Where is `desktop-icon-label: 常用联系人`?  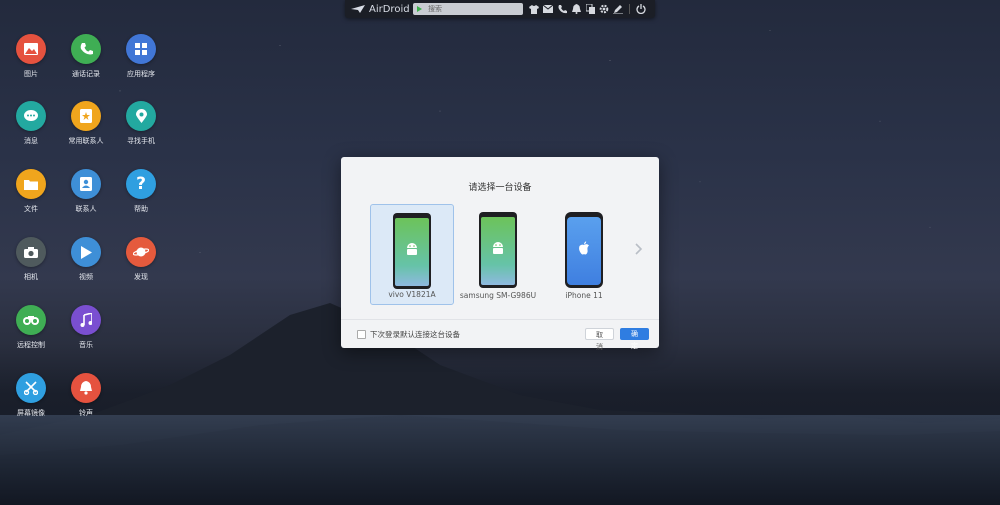
desktop-icon-label: 常用联系人 is located at coordinates (86, 141).